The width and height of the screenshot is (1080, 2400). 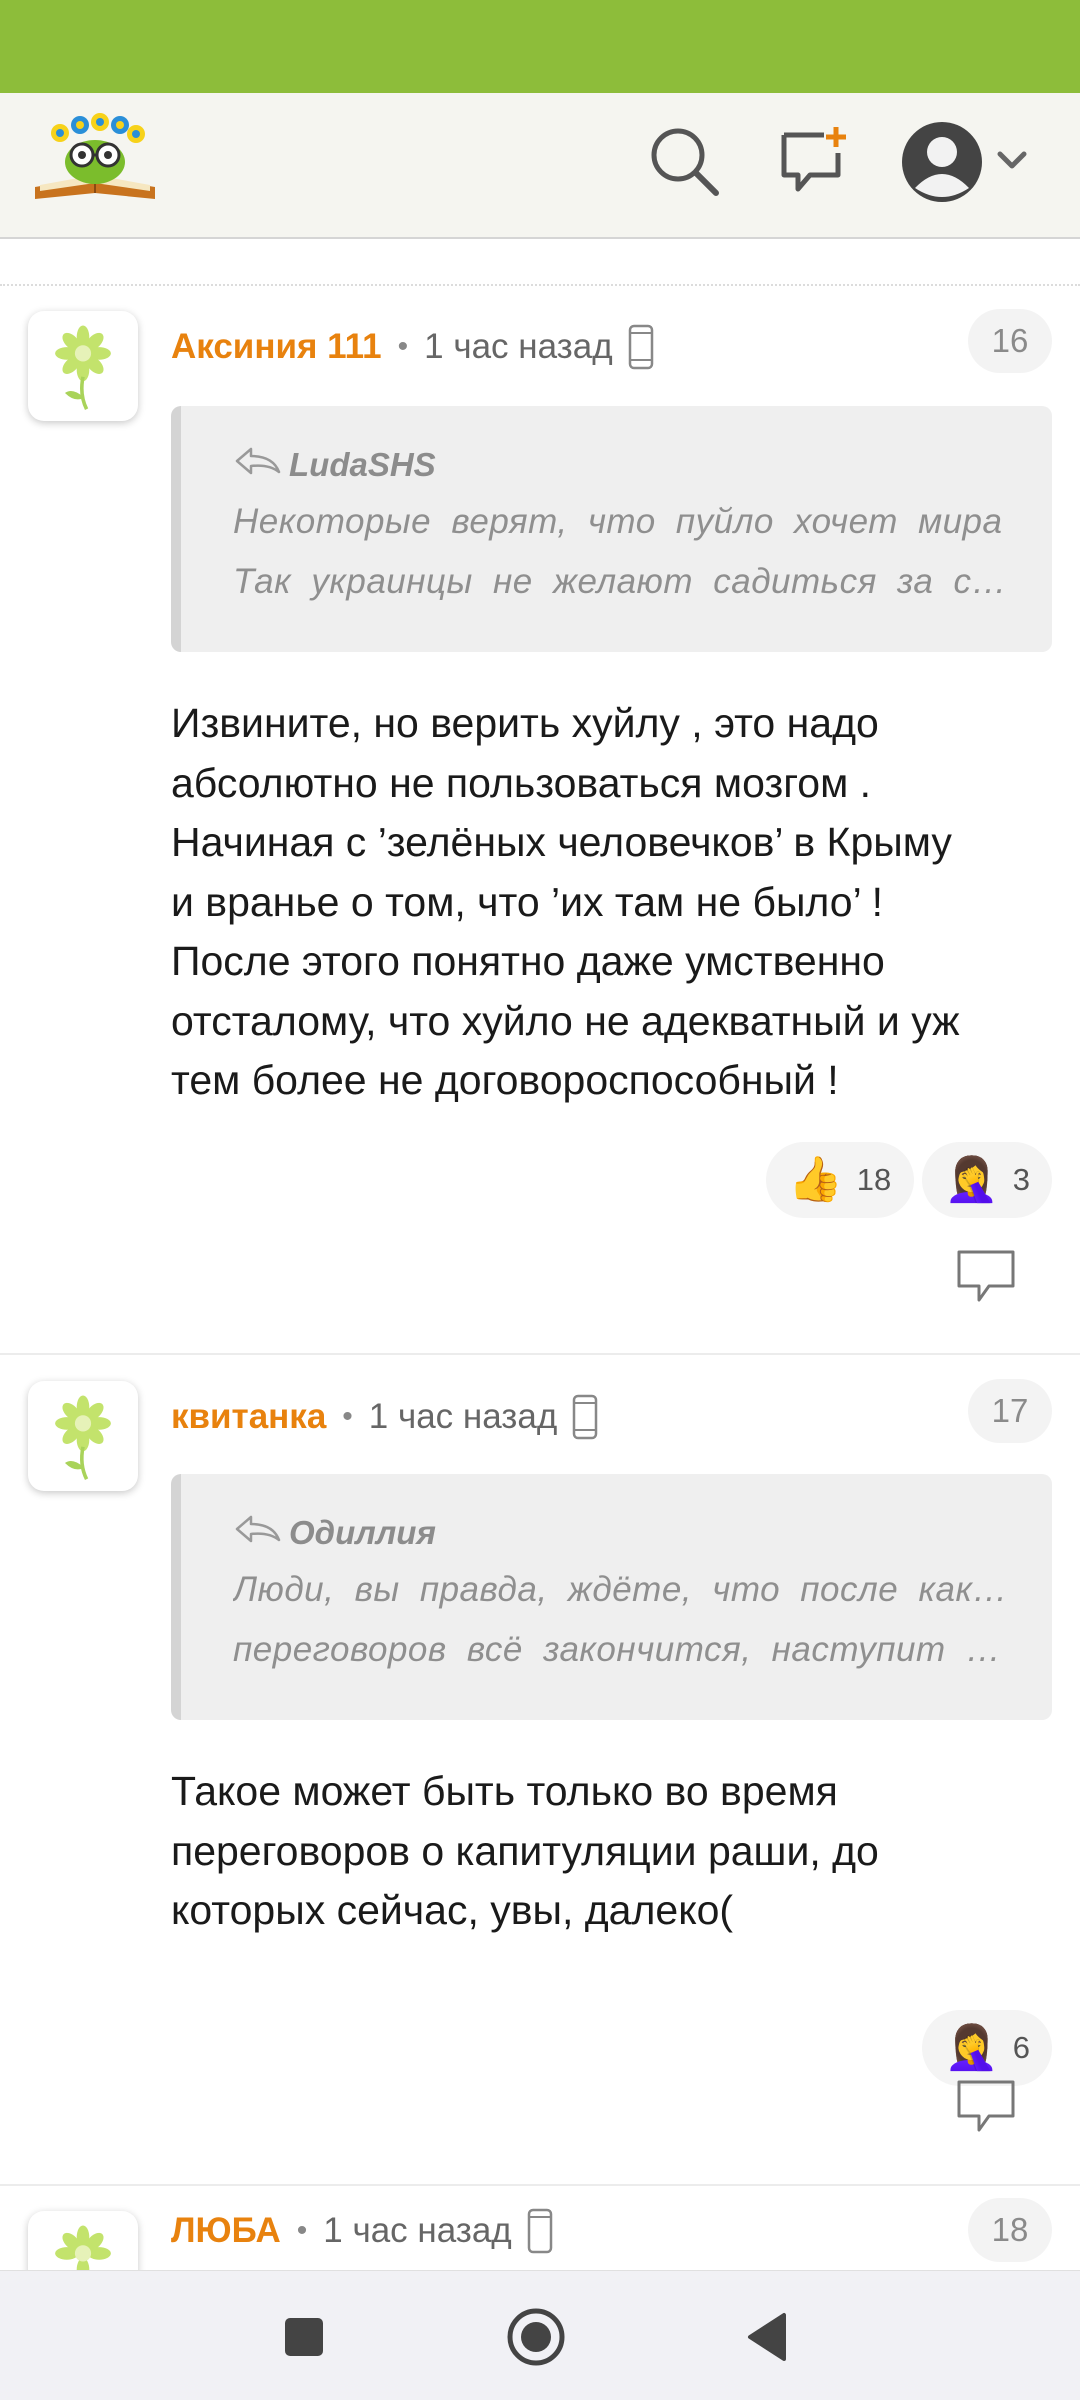 I want to click on reaction-count: 6, so click(x=1021, y=2047).